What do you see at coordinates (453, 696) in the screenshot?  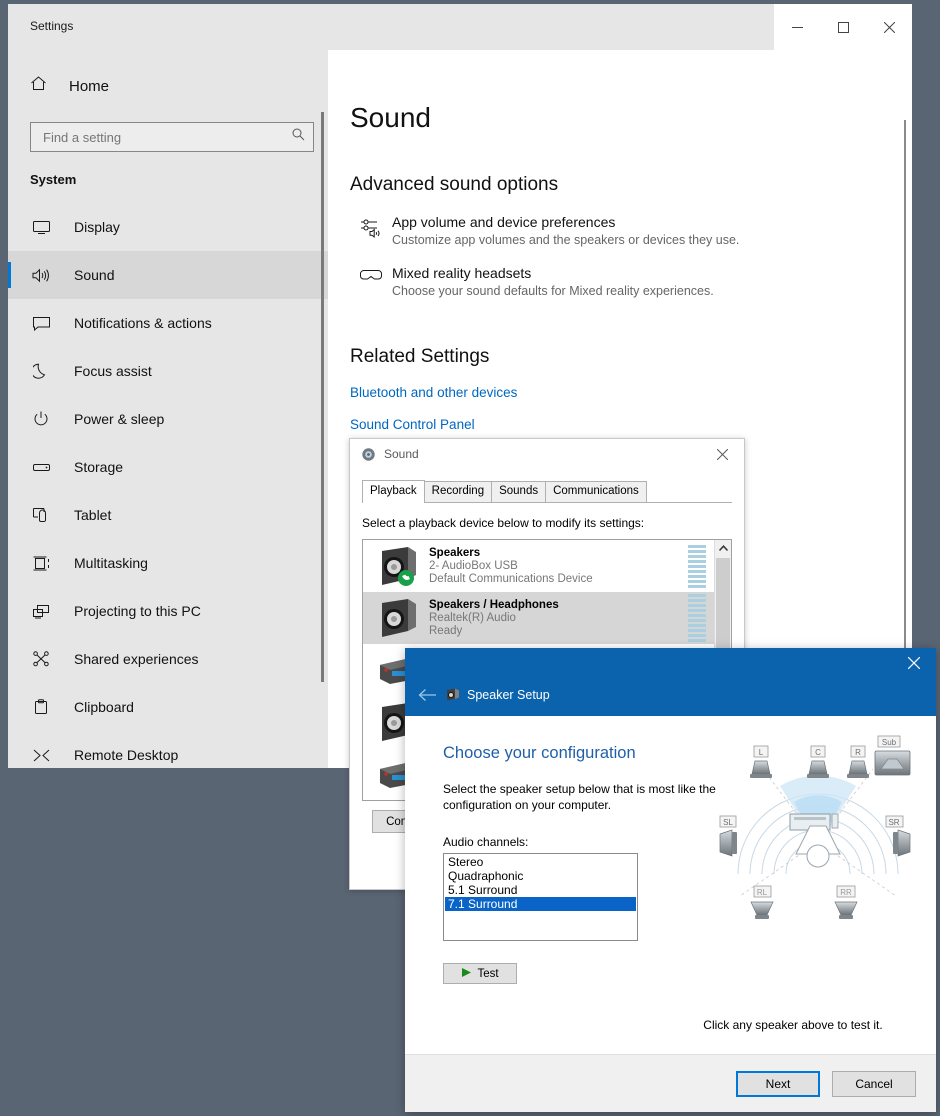 I see `speaker-setup-icon` at bounding box center [453, 696].